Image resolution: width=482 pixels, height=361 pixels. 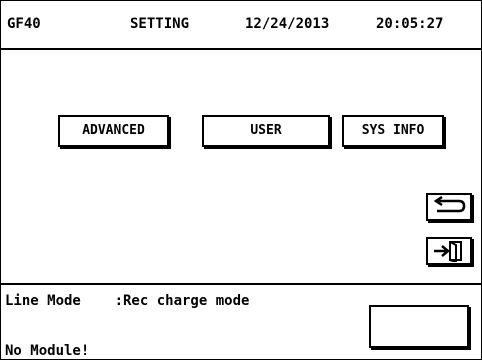 I want to click on header-bar: GF40 SETTING 12/24/2013 20:05:27, so click(x=241, y=25).